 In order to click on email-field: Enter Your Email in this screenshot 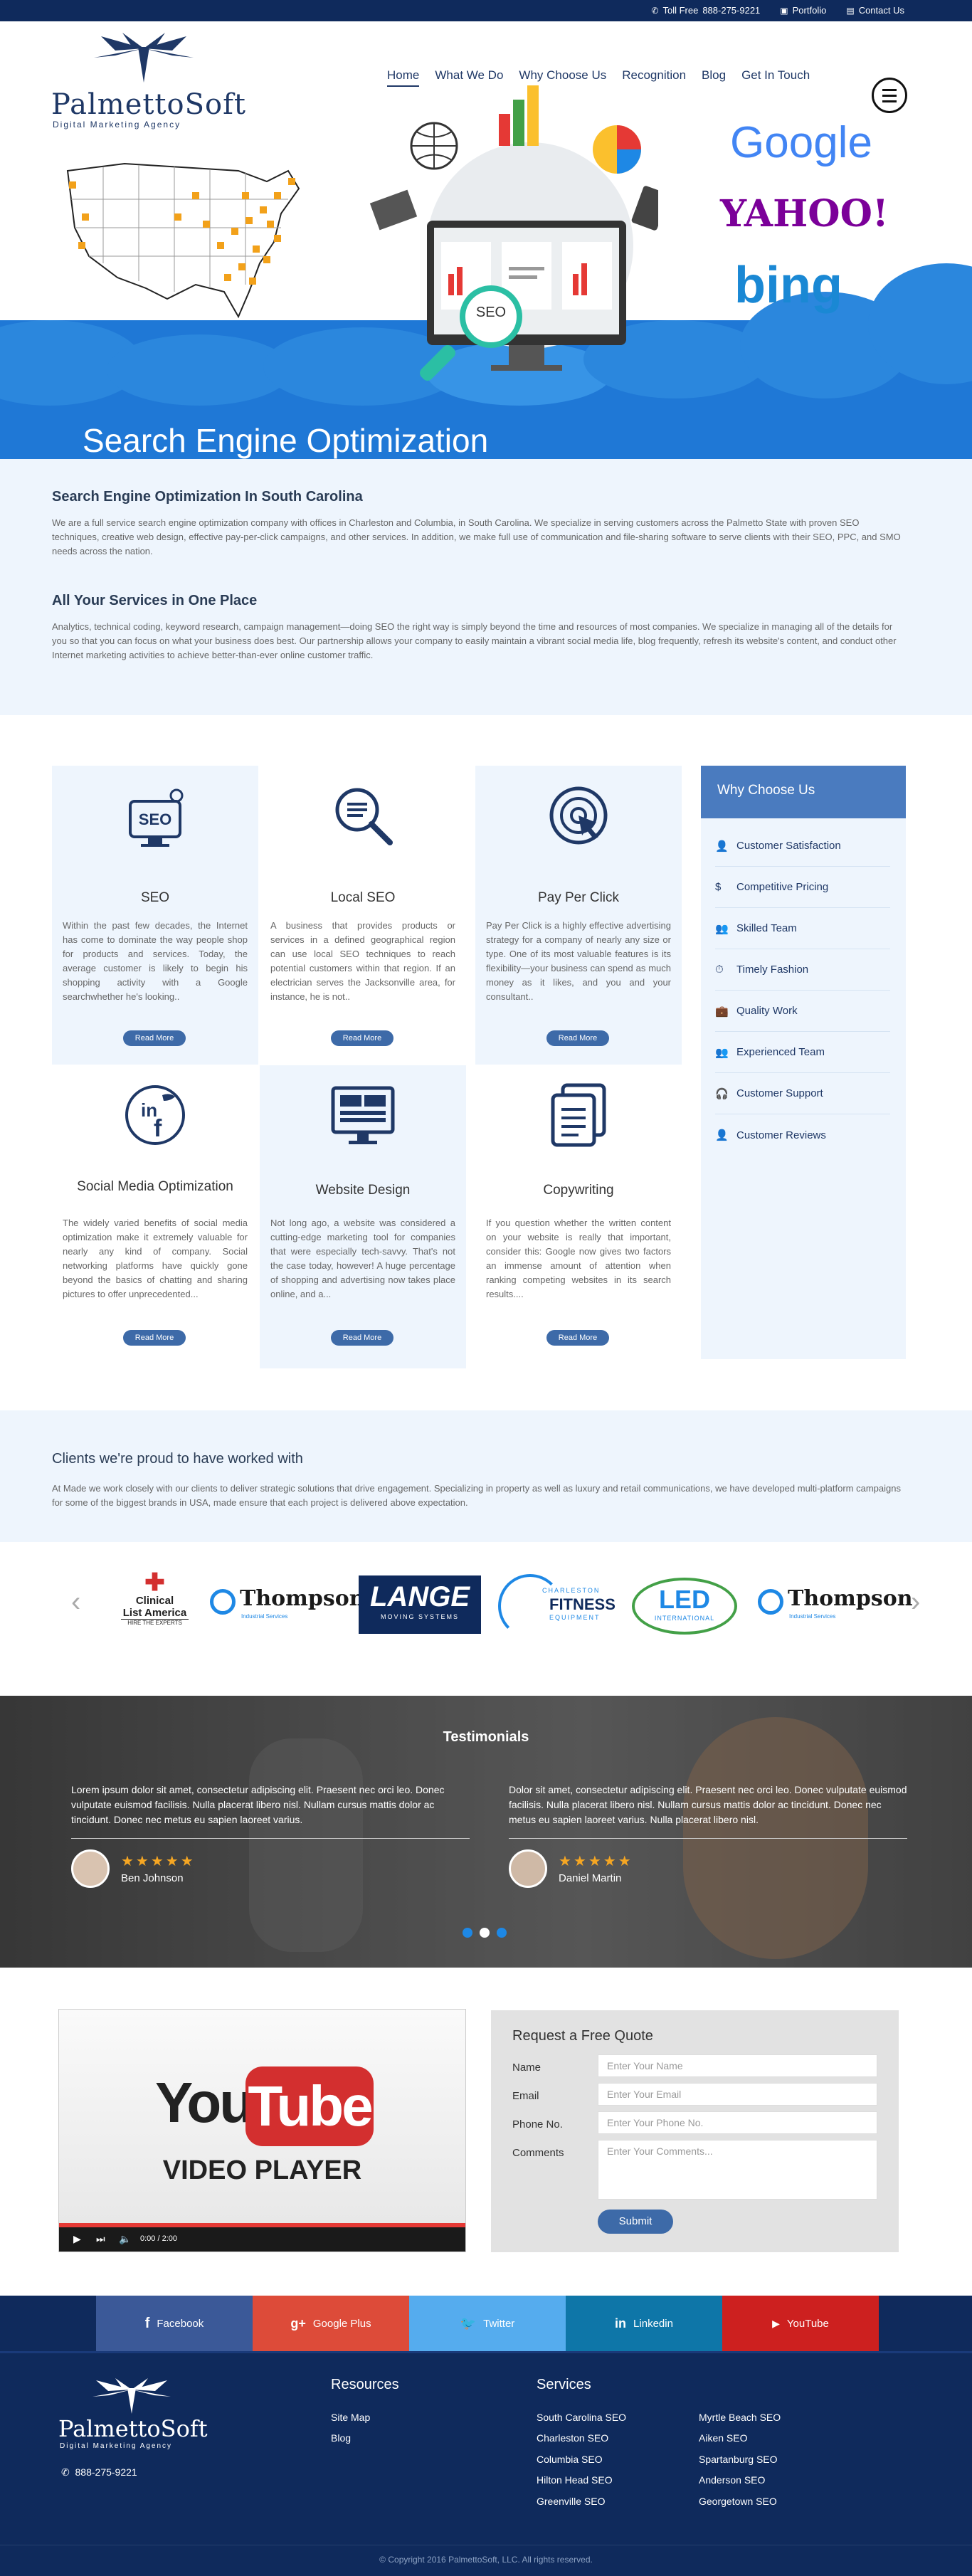, I will do `click(738, 2094)`.